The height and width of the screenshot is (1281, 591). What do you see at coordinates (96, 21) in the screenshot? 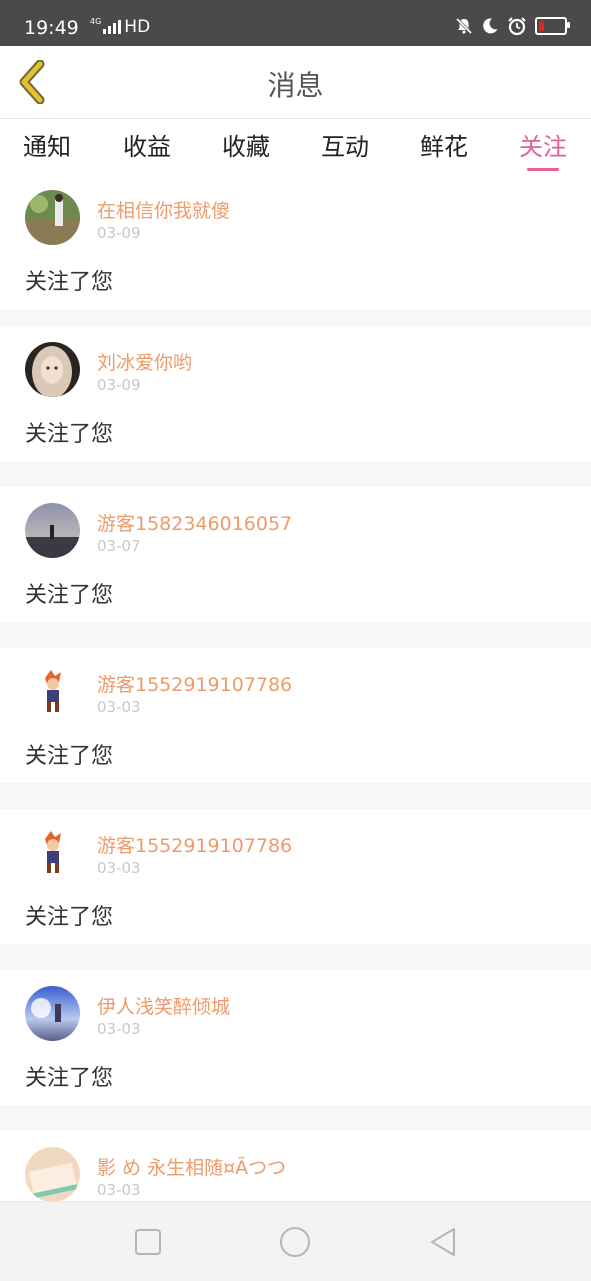
I see `network-type-small: 4G` at bounding box center [96, 21].